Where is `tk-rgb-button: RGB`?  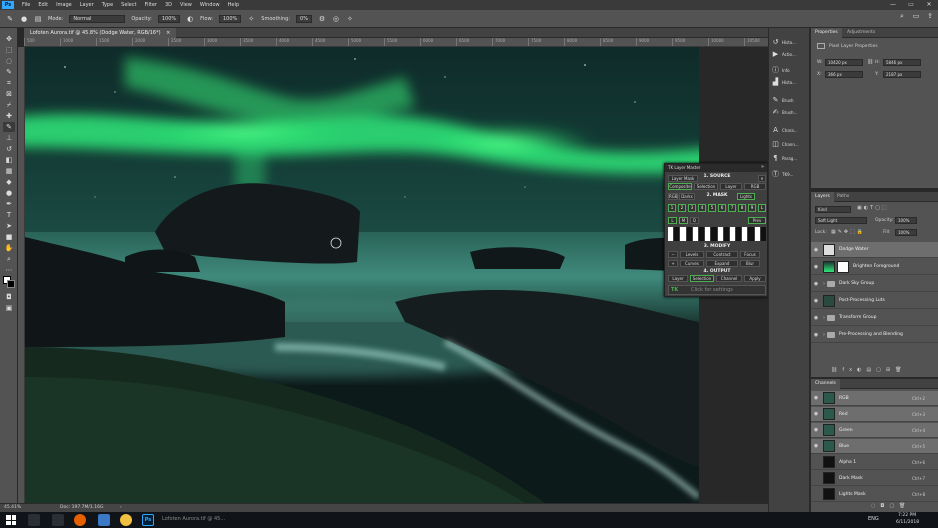
tk-rgb-button: RGB is located at coordinates (755, 186).